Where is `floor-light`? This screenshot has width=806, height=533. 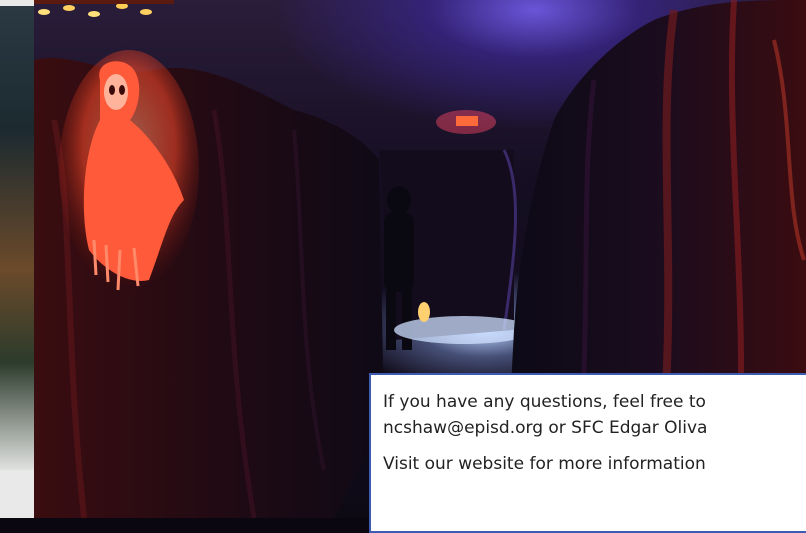 floor-light is located at coordinates (464, 330).